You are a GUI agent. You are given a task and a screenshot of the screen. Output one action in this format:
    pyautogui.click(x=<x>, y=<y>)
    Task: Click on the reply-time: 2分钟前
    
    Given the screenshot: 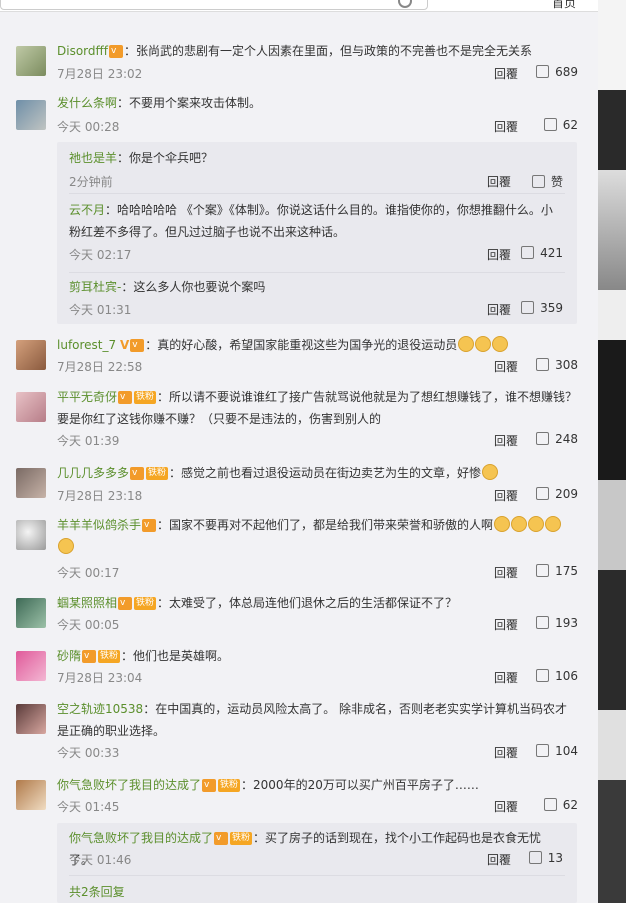 What is the action you would take?
    pyautogui.click(x=91, y=182)
    